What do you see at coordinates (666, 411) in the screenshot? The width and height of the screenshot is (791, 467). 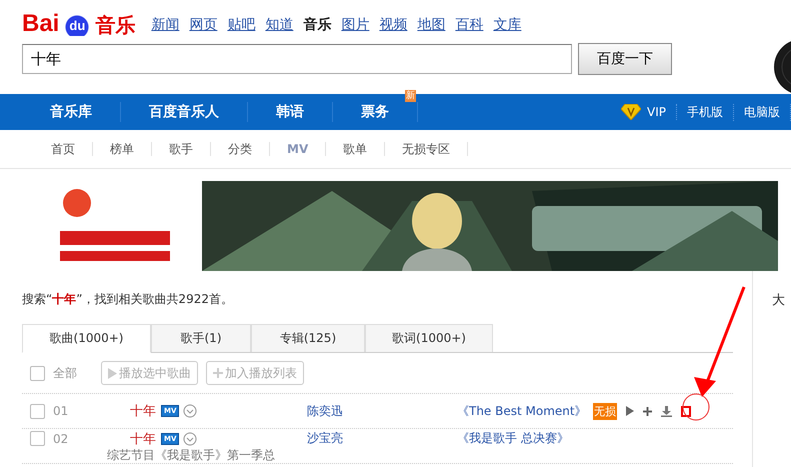 I see `download-icon` at bounding box center [666, 411].